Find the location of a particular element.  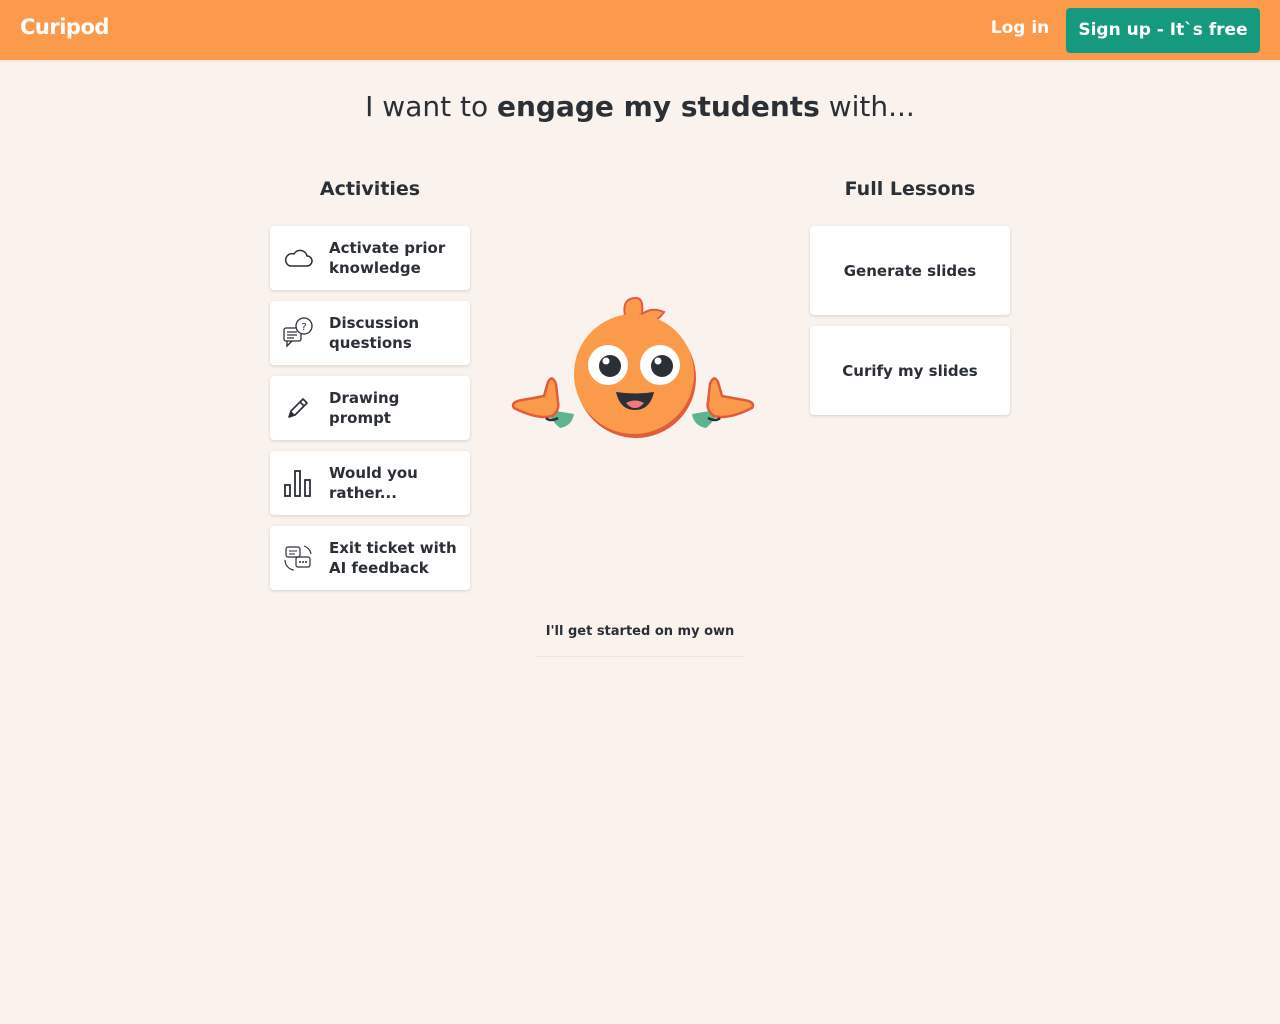

activities-title: Activities is located at coordinates (370, 189).